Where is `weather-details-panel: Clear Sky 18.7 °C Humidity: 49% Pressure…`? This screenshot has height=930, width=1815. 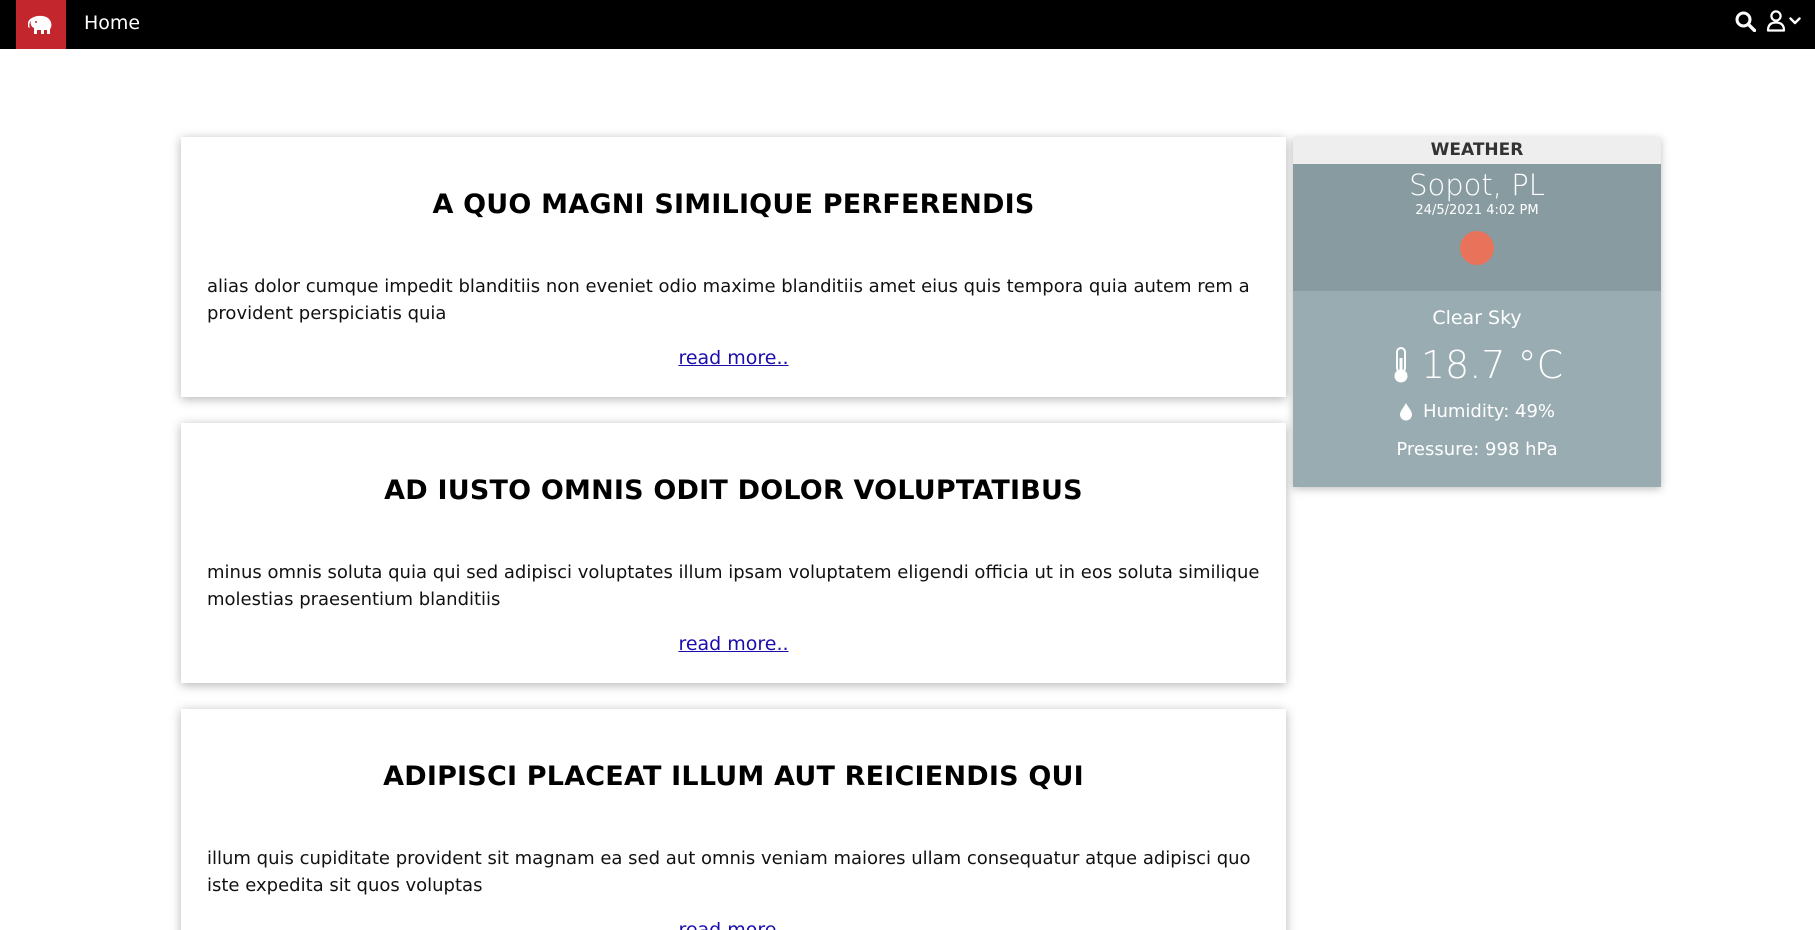
weather-details-panel: Clear Sky 18.7 °C Humidity: 49% Pressure… is located at coordinates (1477, 389).